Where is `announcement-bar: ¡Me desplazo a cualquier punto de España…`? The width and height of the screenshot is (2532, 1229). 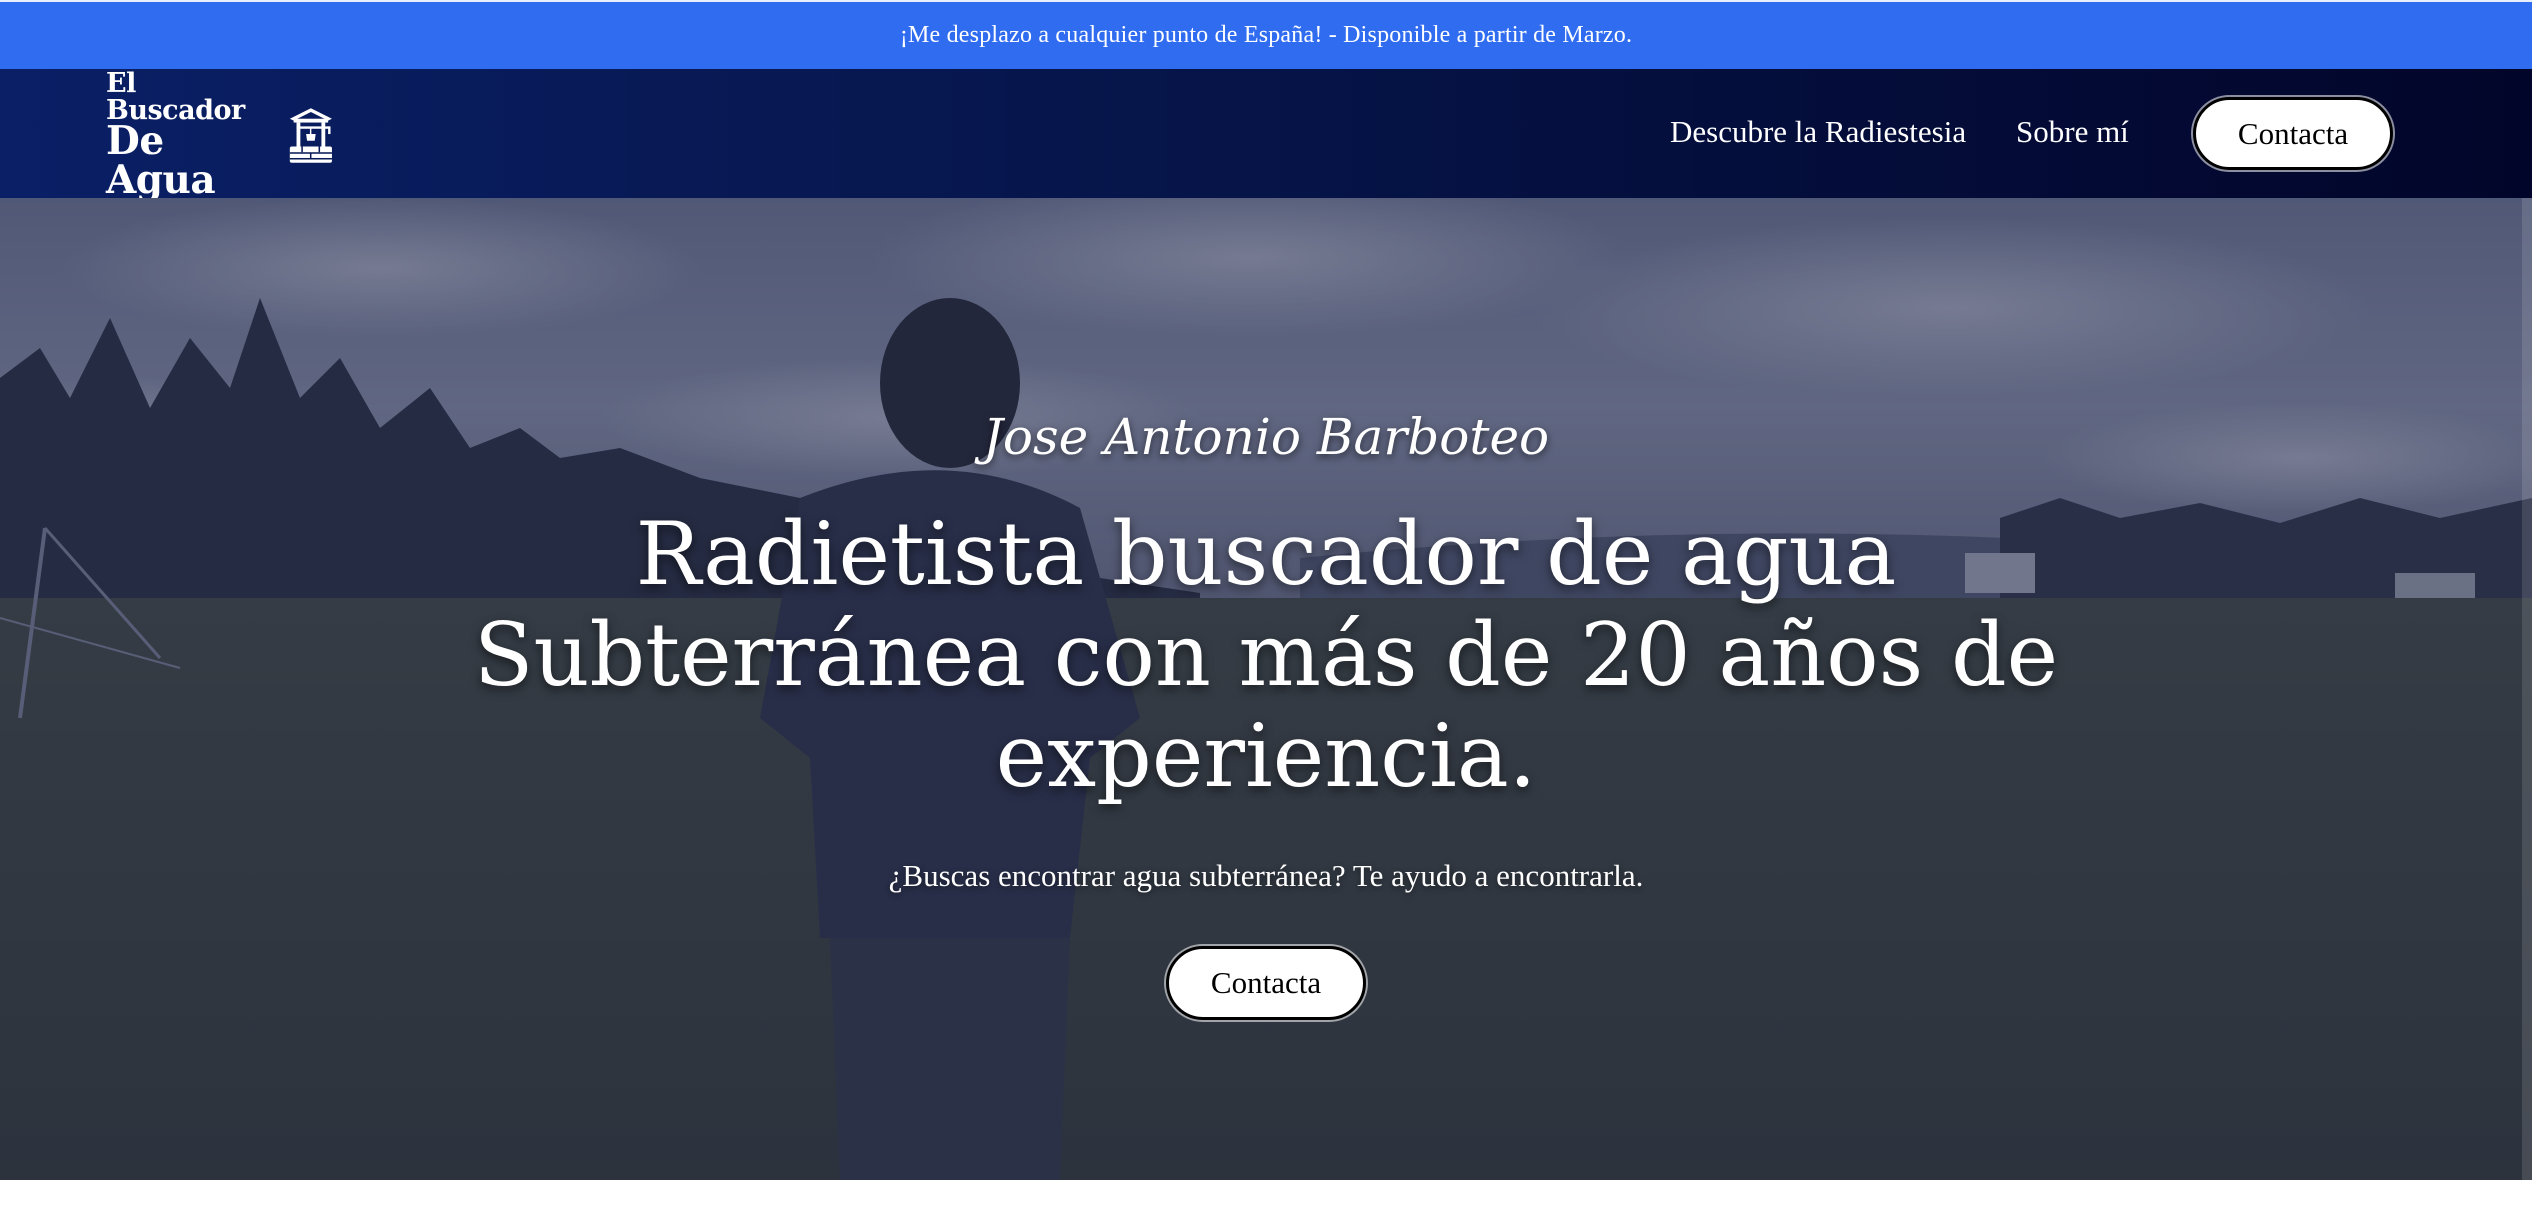
announcement-bar: ¡Me desplazo a cualquier punto de España… is located at coordinates (1266, 34).